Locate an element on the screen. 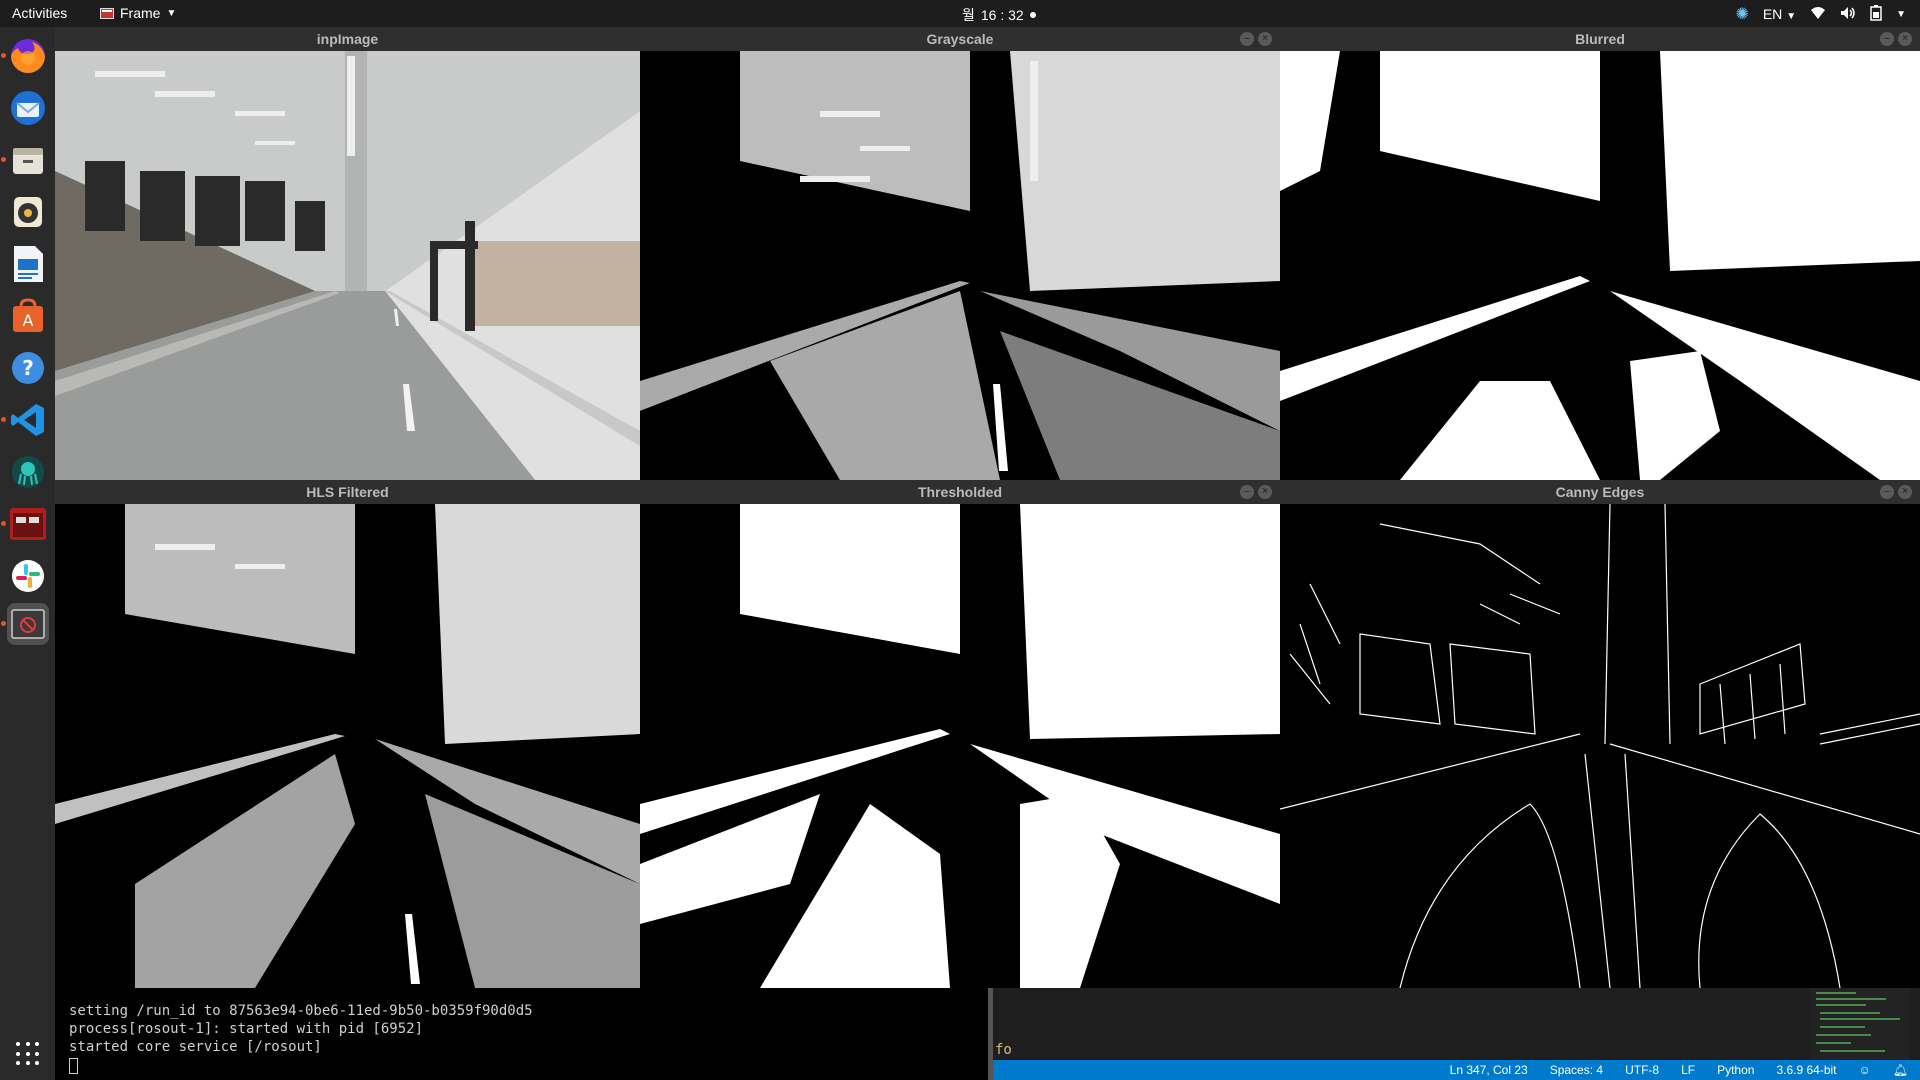  window-titlebar: Canny Edges – × is located at coordinates (1600, 492).